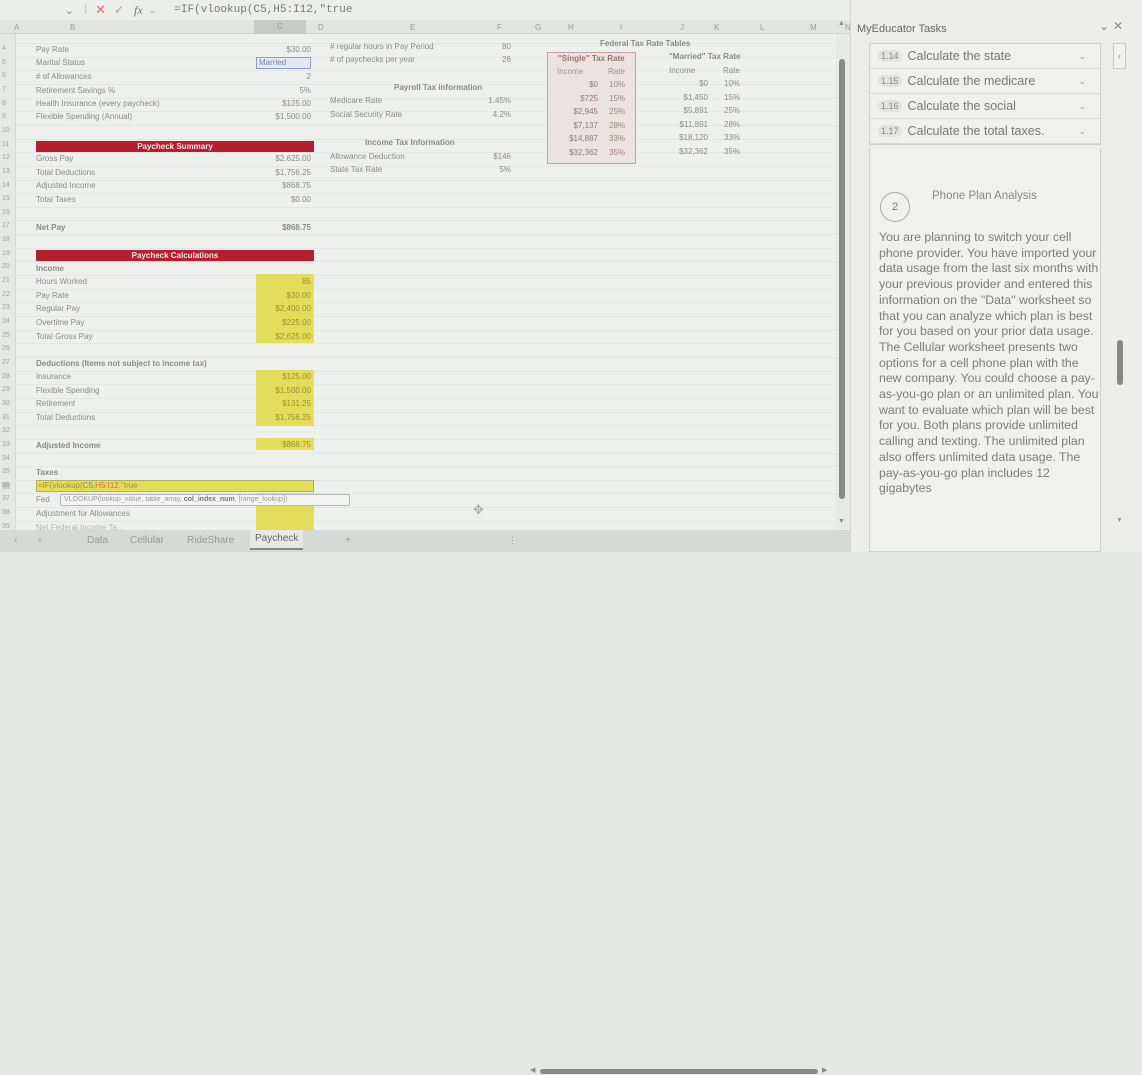  I want to click on single-income-cell: $0, so click(577, 84).